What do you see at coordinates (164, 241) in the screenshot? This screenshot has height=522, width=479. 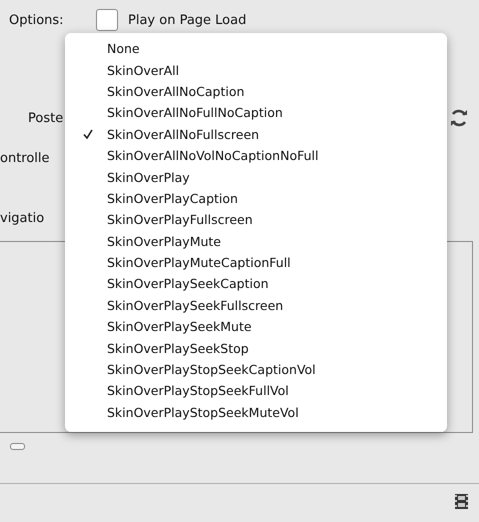 I see `menu-item: SkinOverPlayMute` at bounding box center [164, 241].